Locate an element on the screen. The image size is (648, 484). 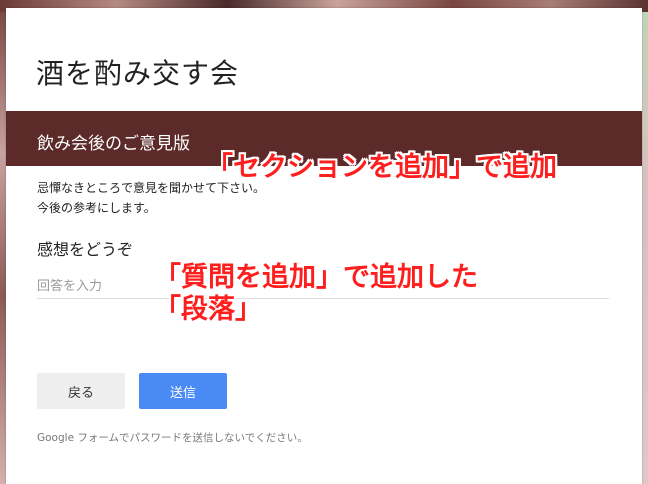
question-title: 感想をどうぞ is located at coordinates (85, 249).